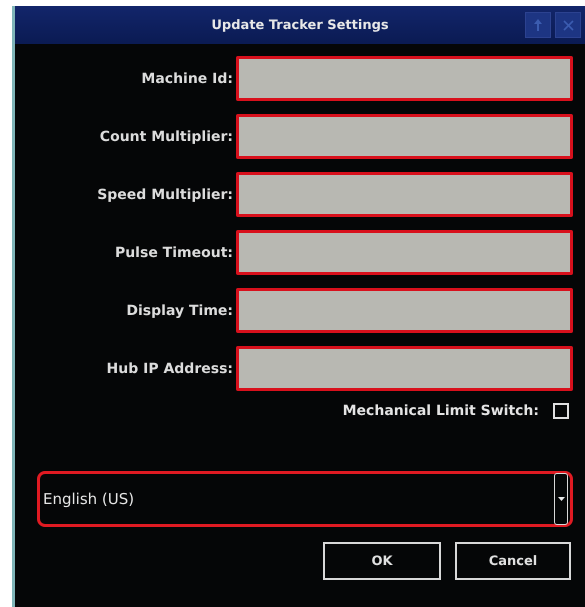 The width and height of the screenshot is (585, 607). Describe the element at coordinates (174, 252) in the screenshot. I see `field-label: Pulse Timeout:` at that location.